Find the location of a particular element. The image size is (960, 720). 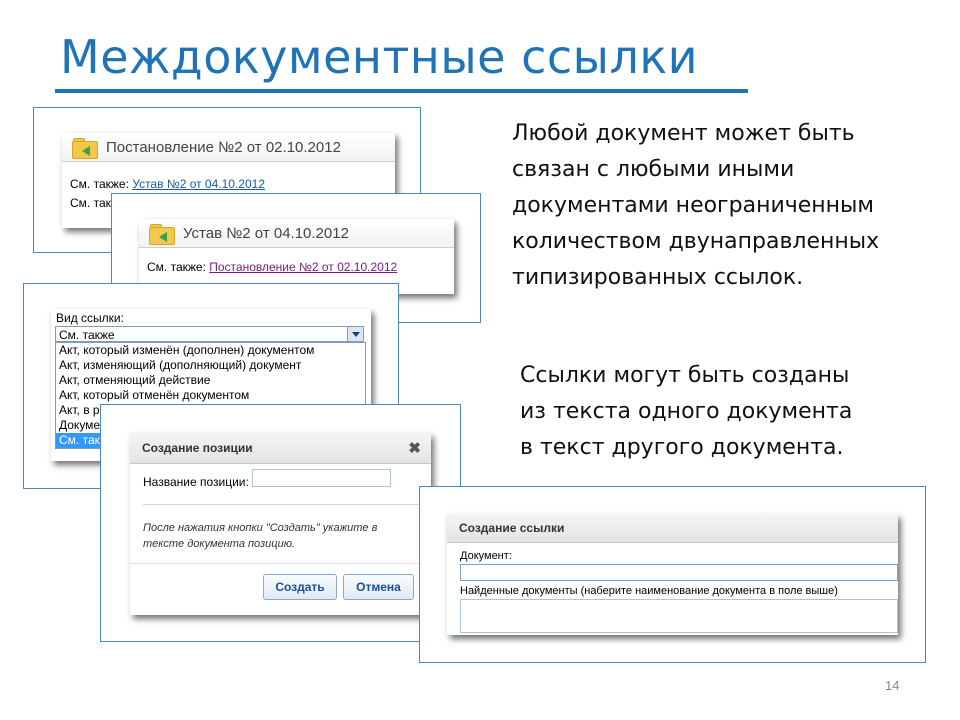

dialog-title: Создание позиции is located at coordinates (197, 448).